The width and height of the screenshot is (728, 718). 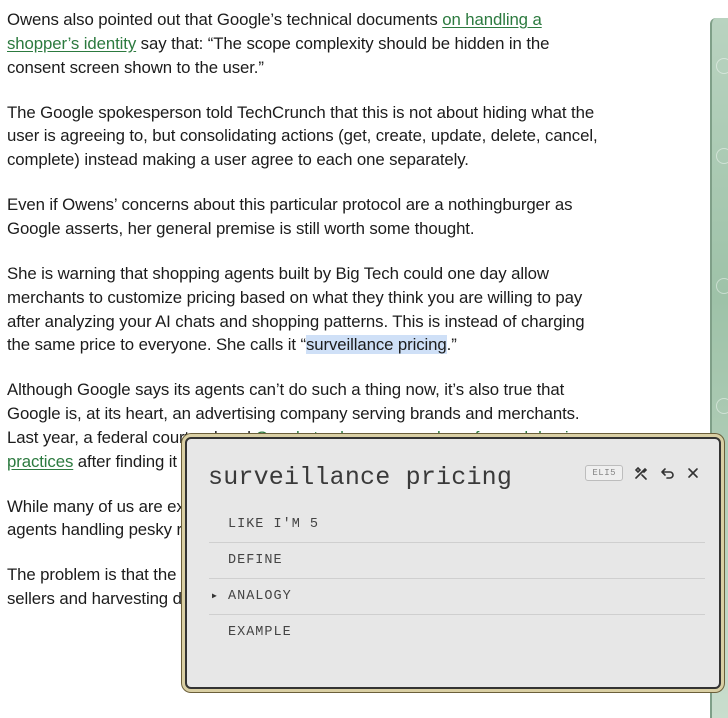 I want to click on menu-item-label: ANALOGY, so click(x=260, y=596).